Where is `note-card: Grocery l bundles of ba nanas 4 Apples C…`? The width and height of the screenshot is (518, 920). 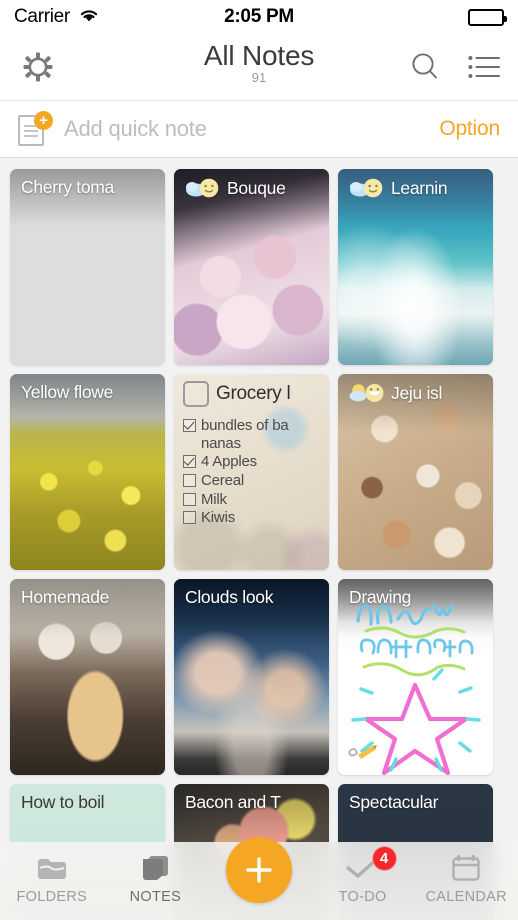 note-card: Grocery l bundles of ba nanas 4 Apples C… is located at coordinates (251, 472).